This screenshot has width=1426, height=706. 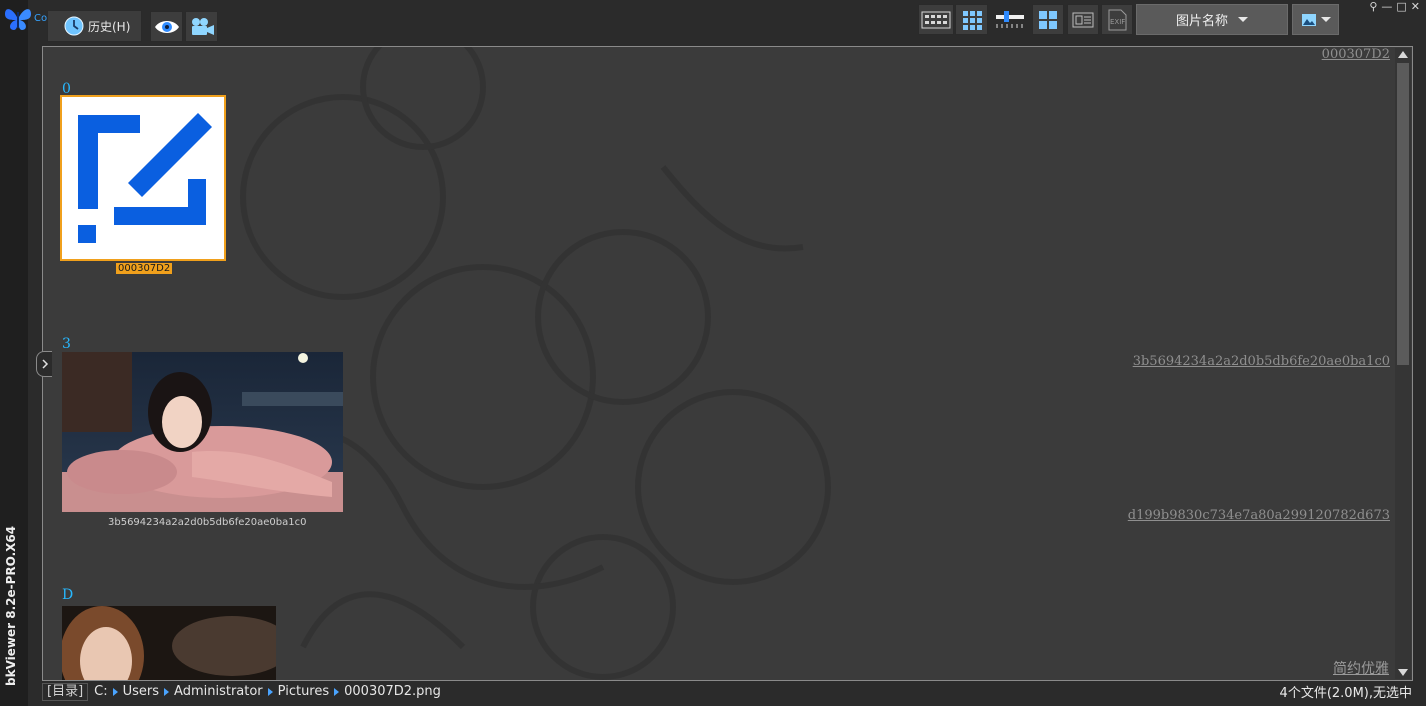 I want to click on video-camera-icon, so click(x=202, y=26).